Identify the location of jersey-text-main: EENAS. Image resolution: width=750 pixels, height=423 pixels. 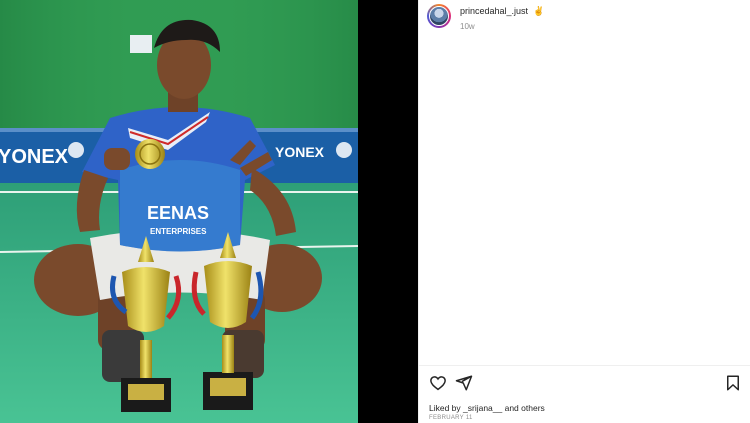
(178, 213).